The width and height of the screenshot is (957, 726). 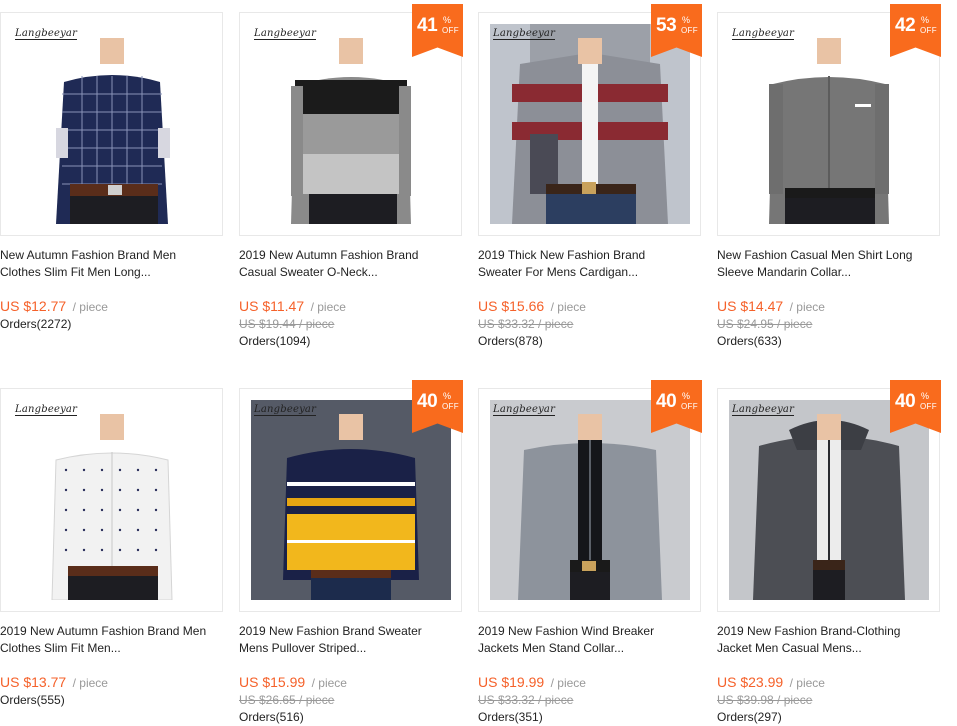 What do you see at coordinates (828, 255) in the screenshot?
I see `product-title-line1: New Fashion Casual Men Shirt Long` at bounding box center [828, 255].